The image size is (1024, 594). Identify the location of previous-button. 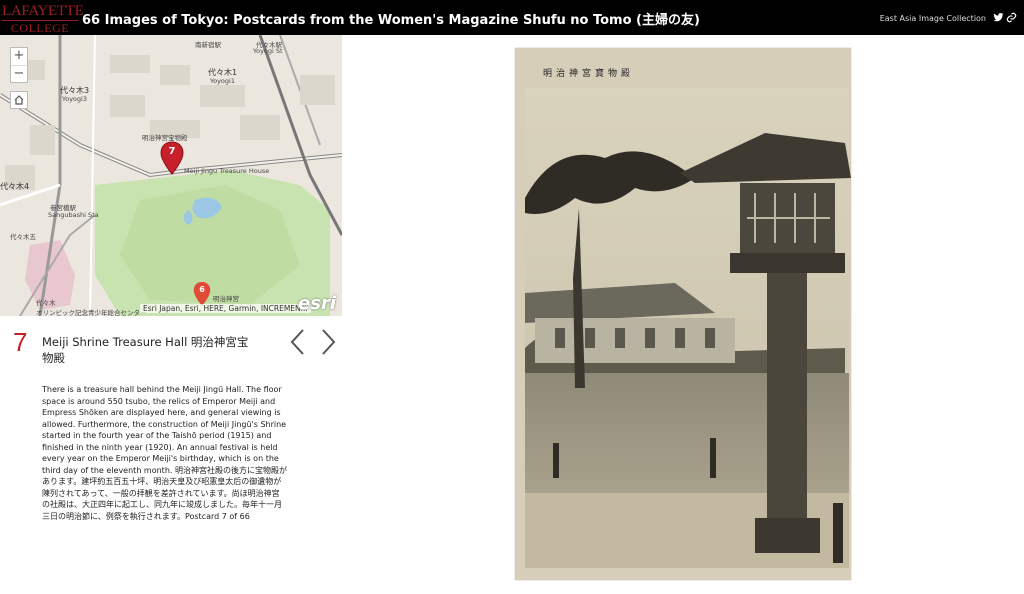
(298, 342).